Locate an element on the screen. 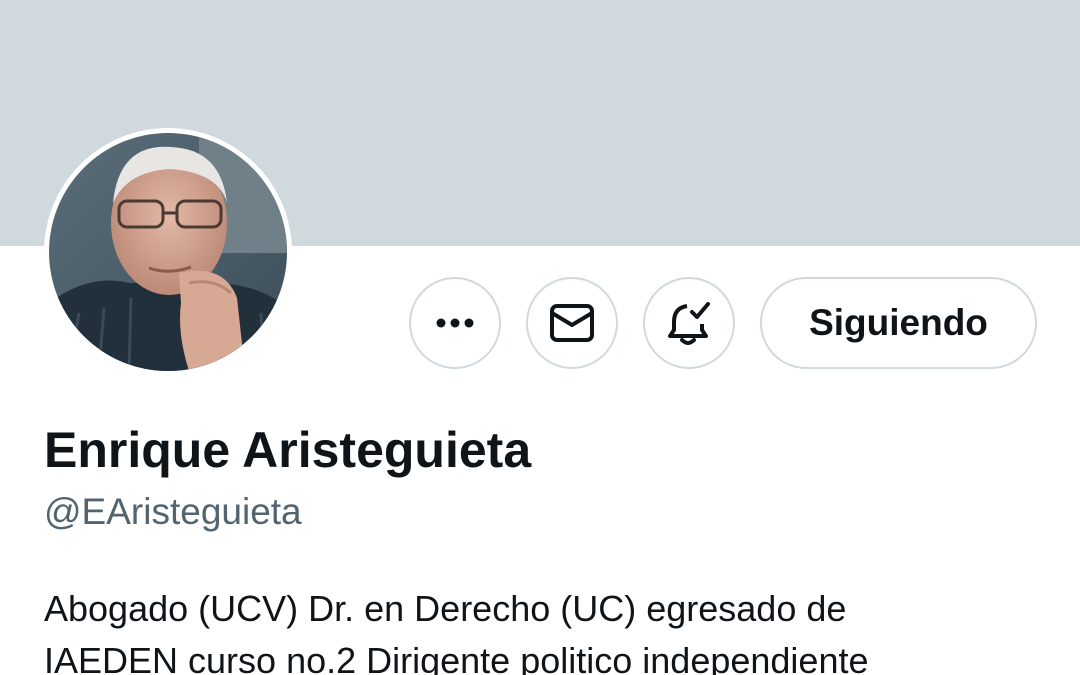 The width and height of the screenshot is (1080, 675). profile-handle: @EAristeguieta is located at coordinates (173, 511).